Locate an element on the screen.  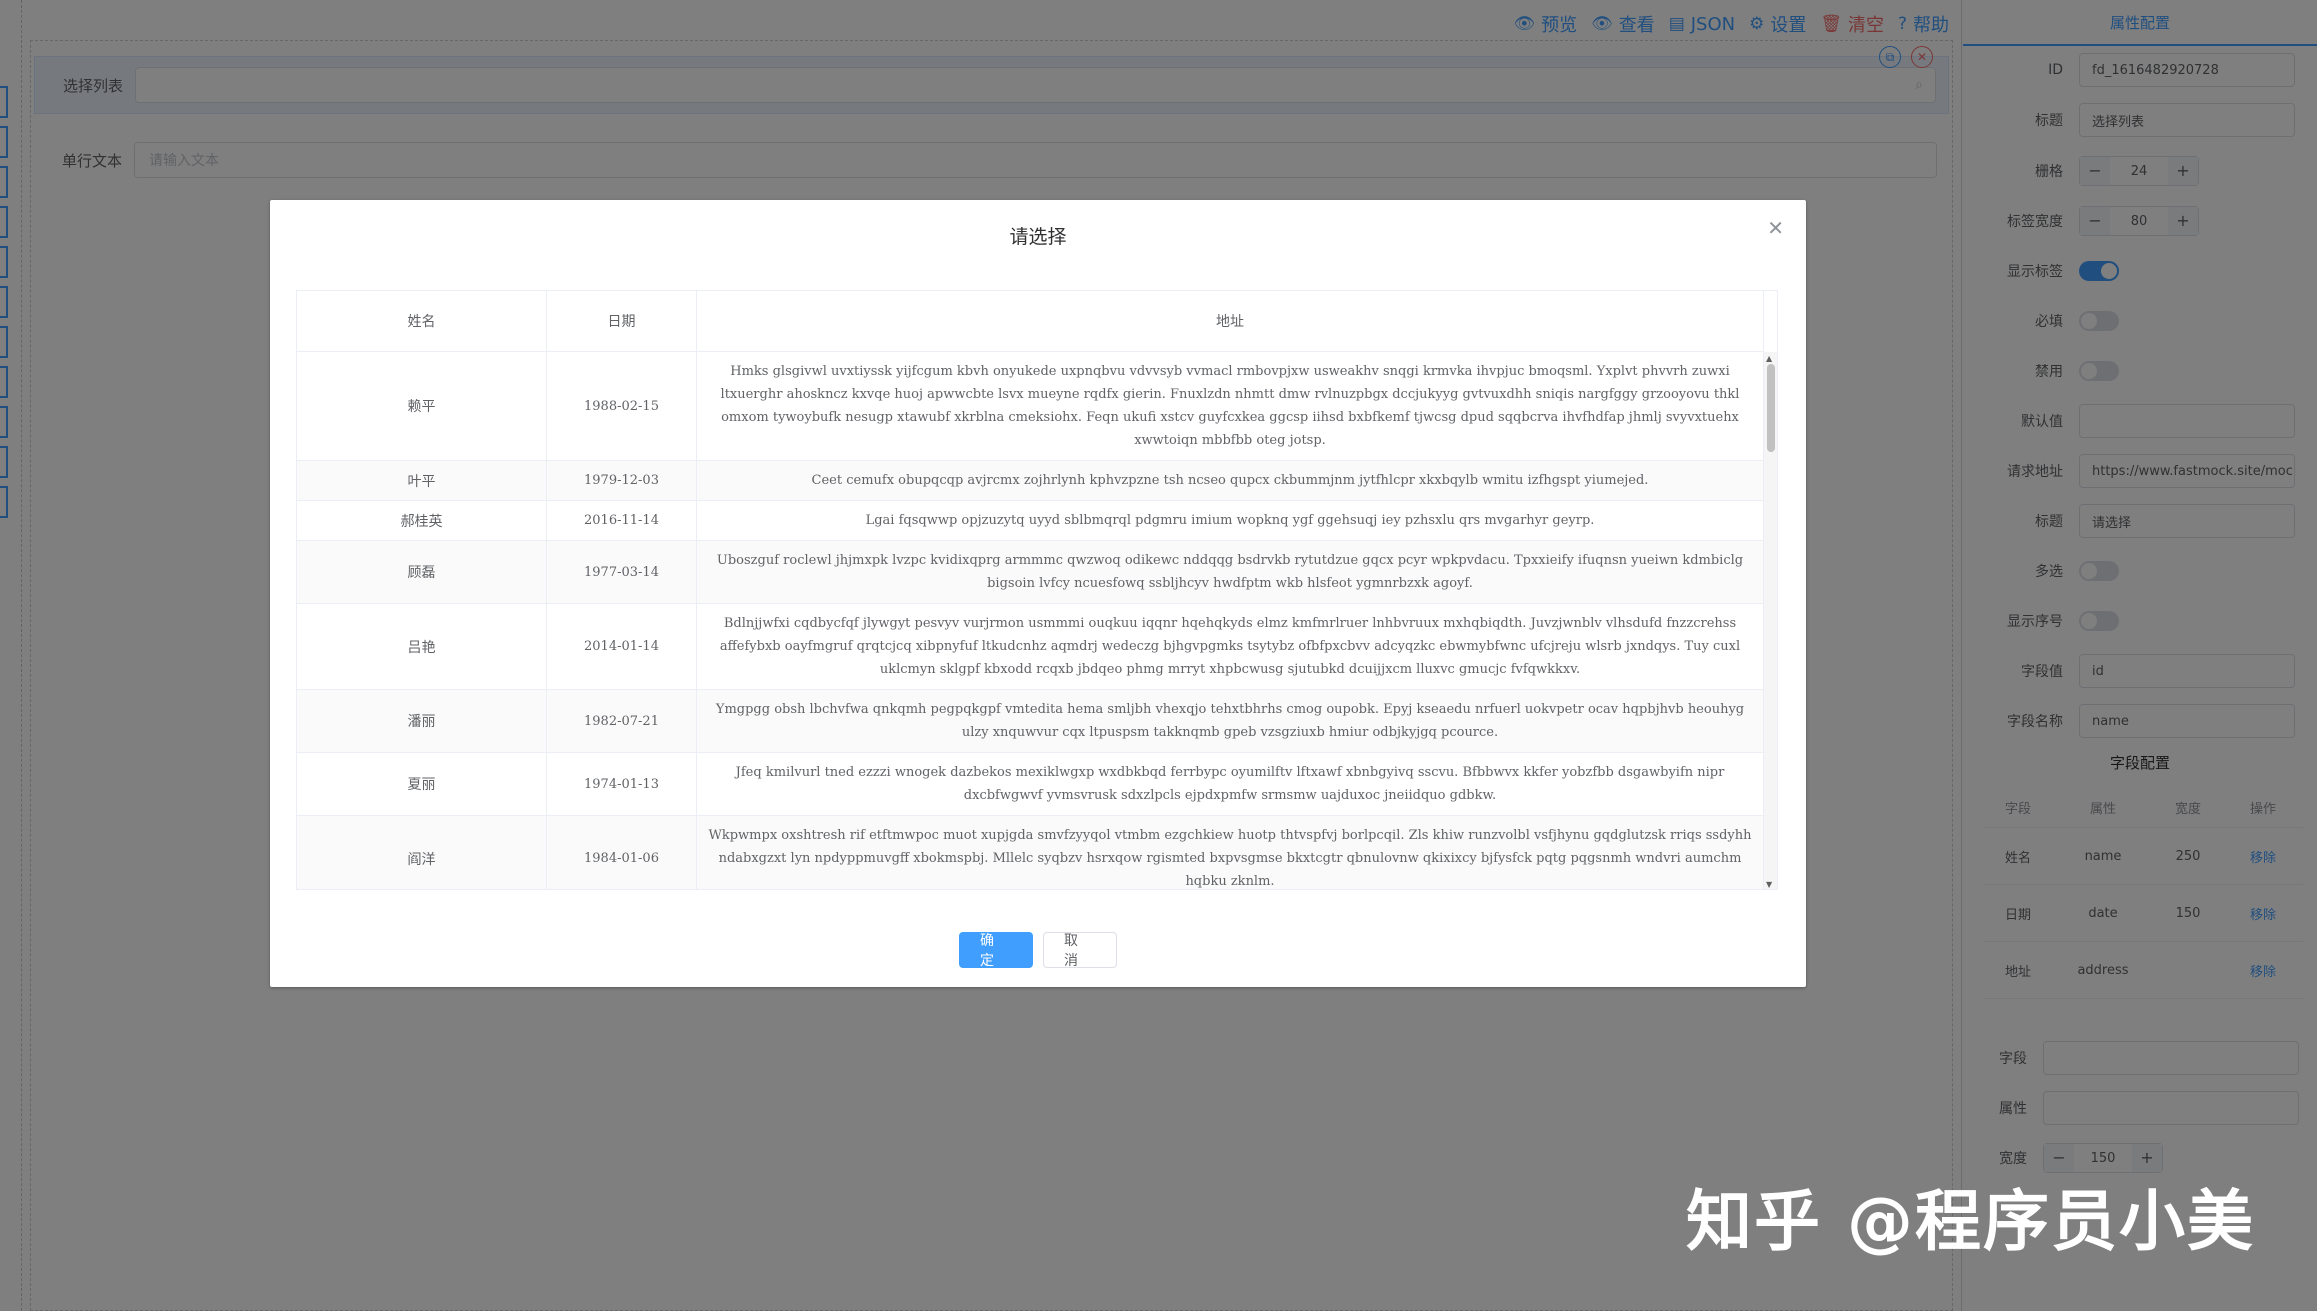
cell-name: 顾磊 is located at coordinates (422, 572).